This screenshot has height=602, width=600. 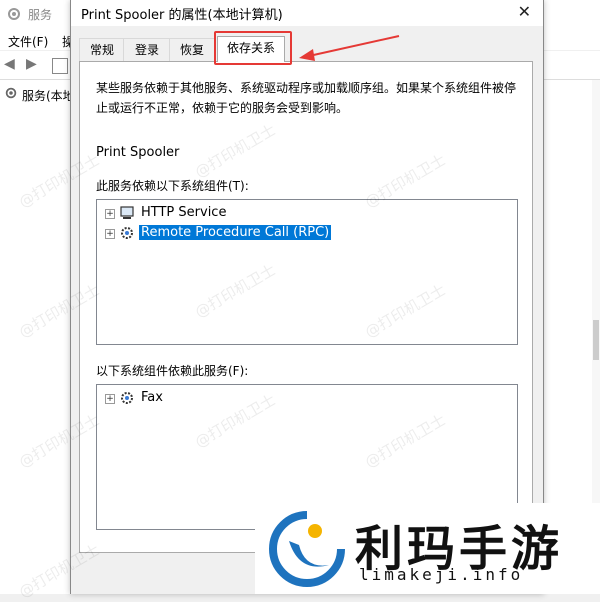 What do you see at coordinates (349, 48) in the screenshot?
I see `annotation-arrow` at bounding box center [349, 48].